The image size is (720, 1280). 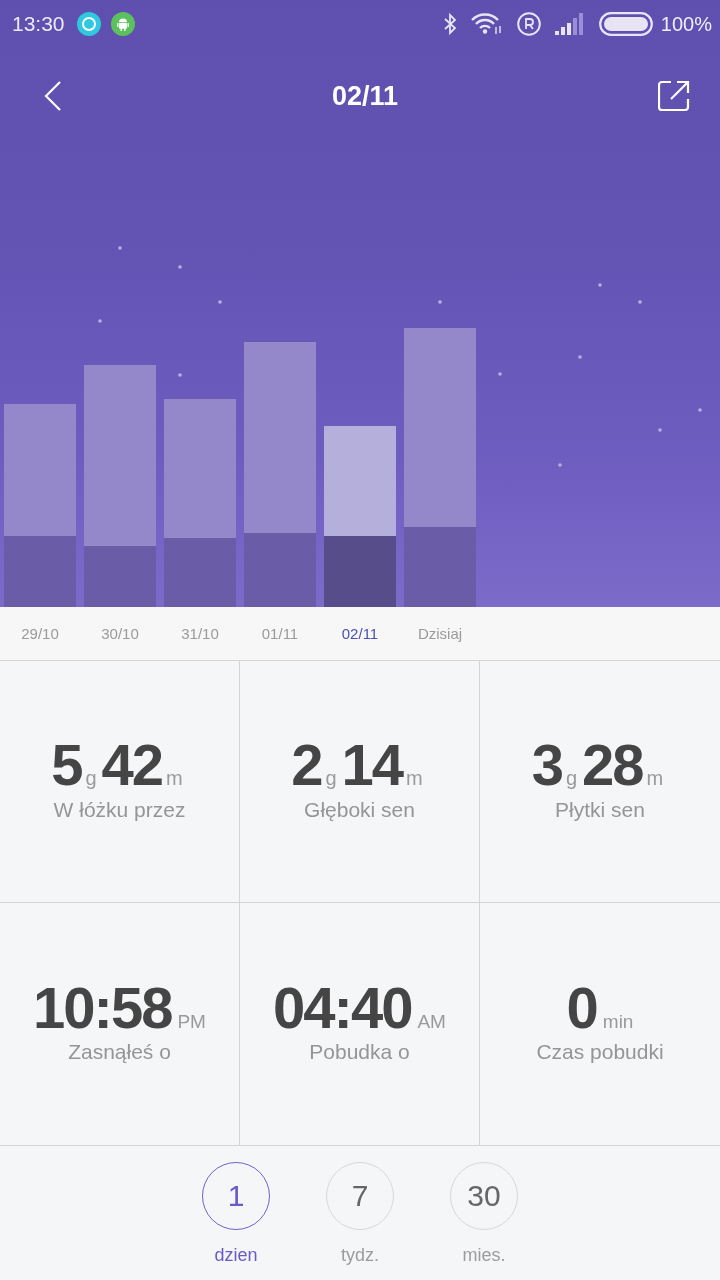 What do you see at coordinates (618, 1021) in the screenshot?
I see `stat-unit: min` at bounding box center [618, 1021].